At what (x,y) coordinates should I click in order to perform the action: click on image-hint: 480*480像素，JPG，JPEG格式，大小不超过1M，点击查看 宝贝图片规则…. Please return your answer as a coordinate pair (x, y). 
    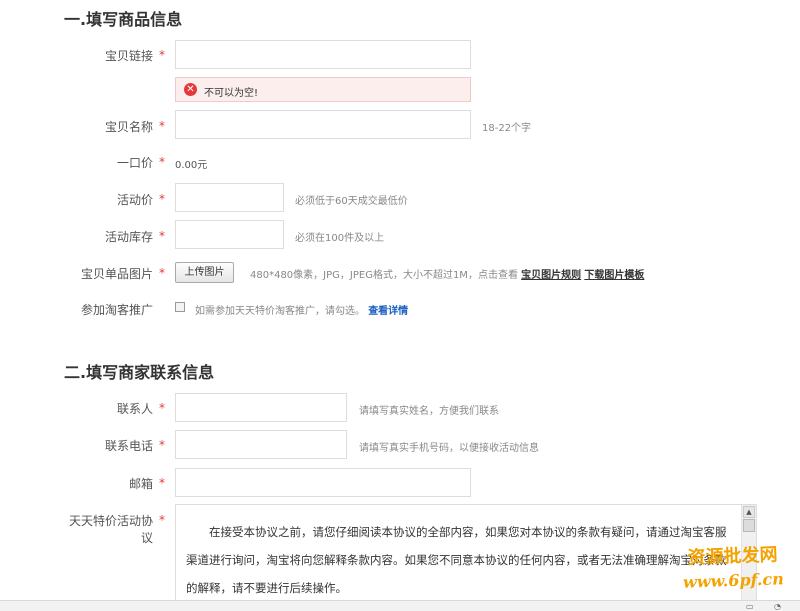
    Looking at the image, I should click on (447, 273).